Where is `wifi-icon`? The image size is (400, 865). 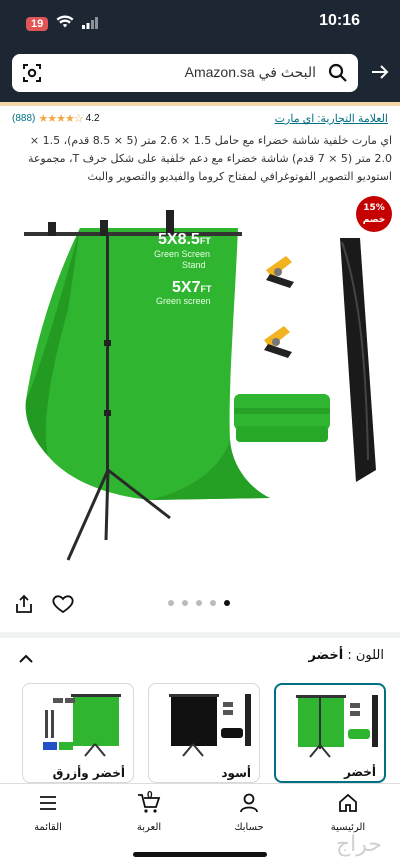
wifi-icon is located at coordinates (65, 23).